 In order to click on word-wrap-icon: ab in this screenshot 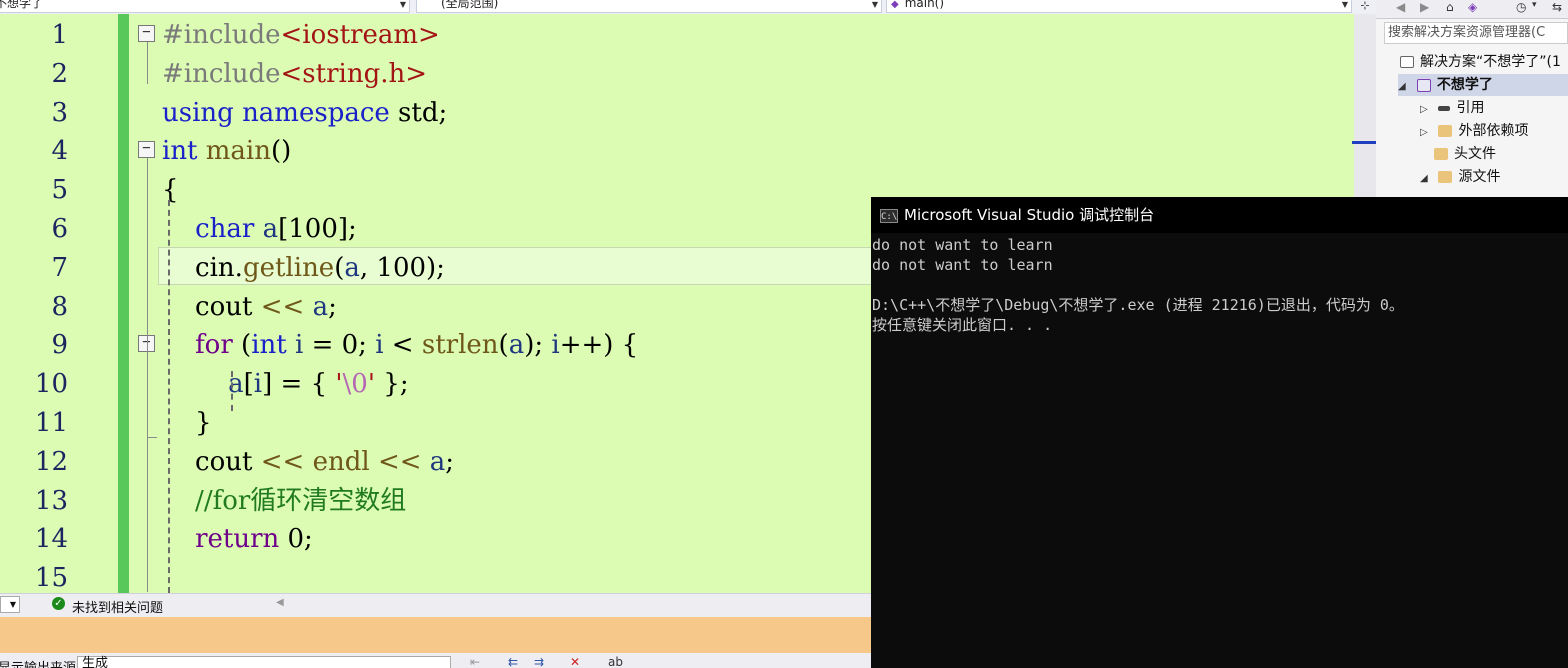, I will do `click(615, 661)`.